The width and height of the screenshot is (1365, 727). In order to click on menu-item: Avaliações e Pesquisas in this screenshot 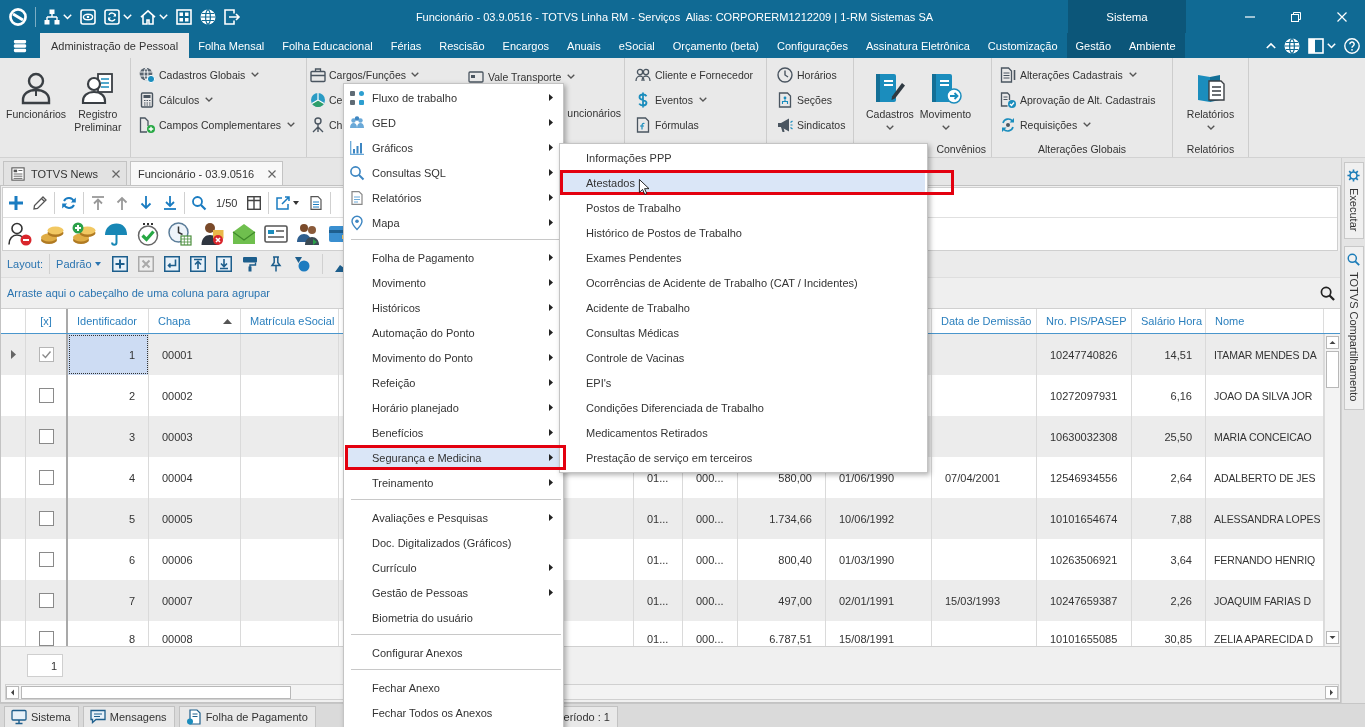, I will do `click(453, 517)`.